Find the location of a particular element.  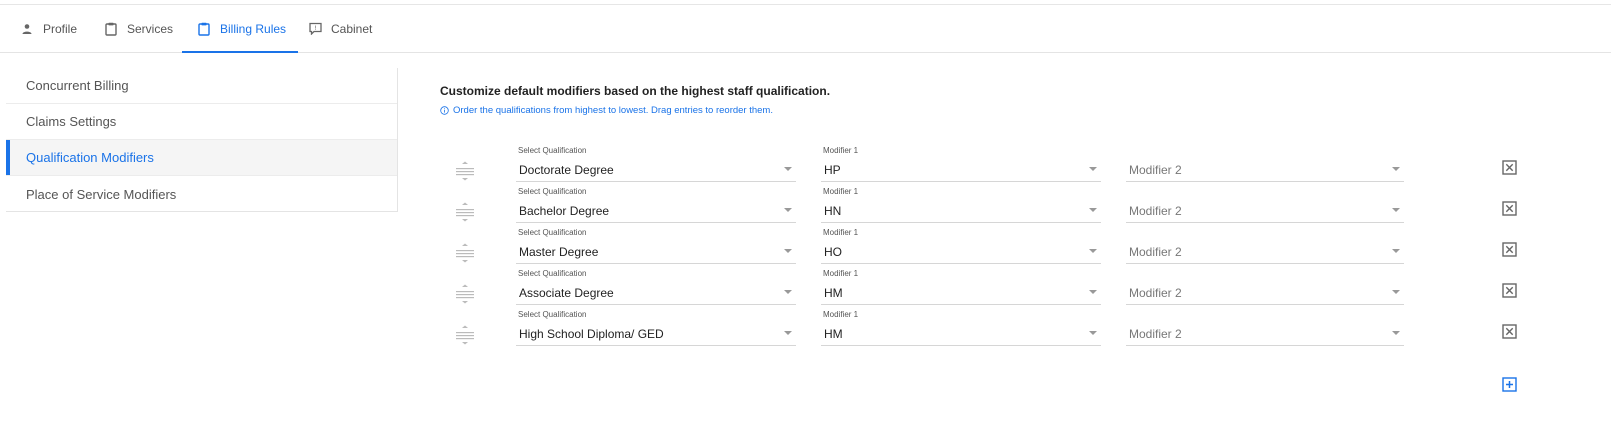

qualification-select: Select Qualification Bachelor Degree is located at coordinates (656, 205).